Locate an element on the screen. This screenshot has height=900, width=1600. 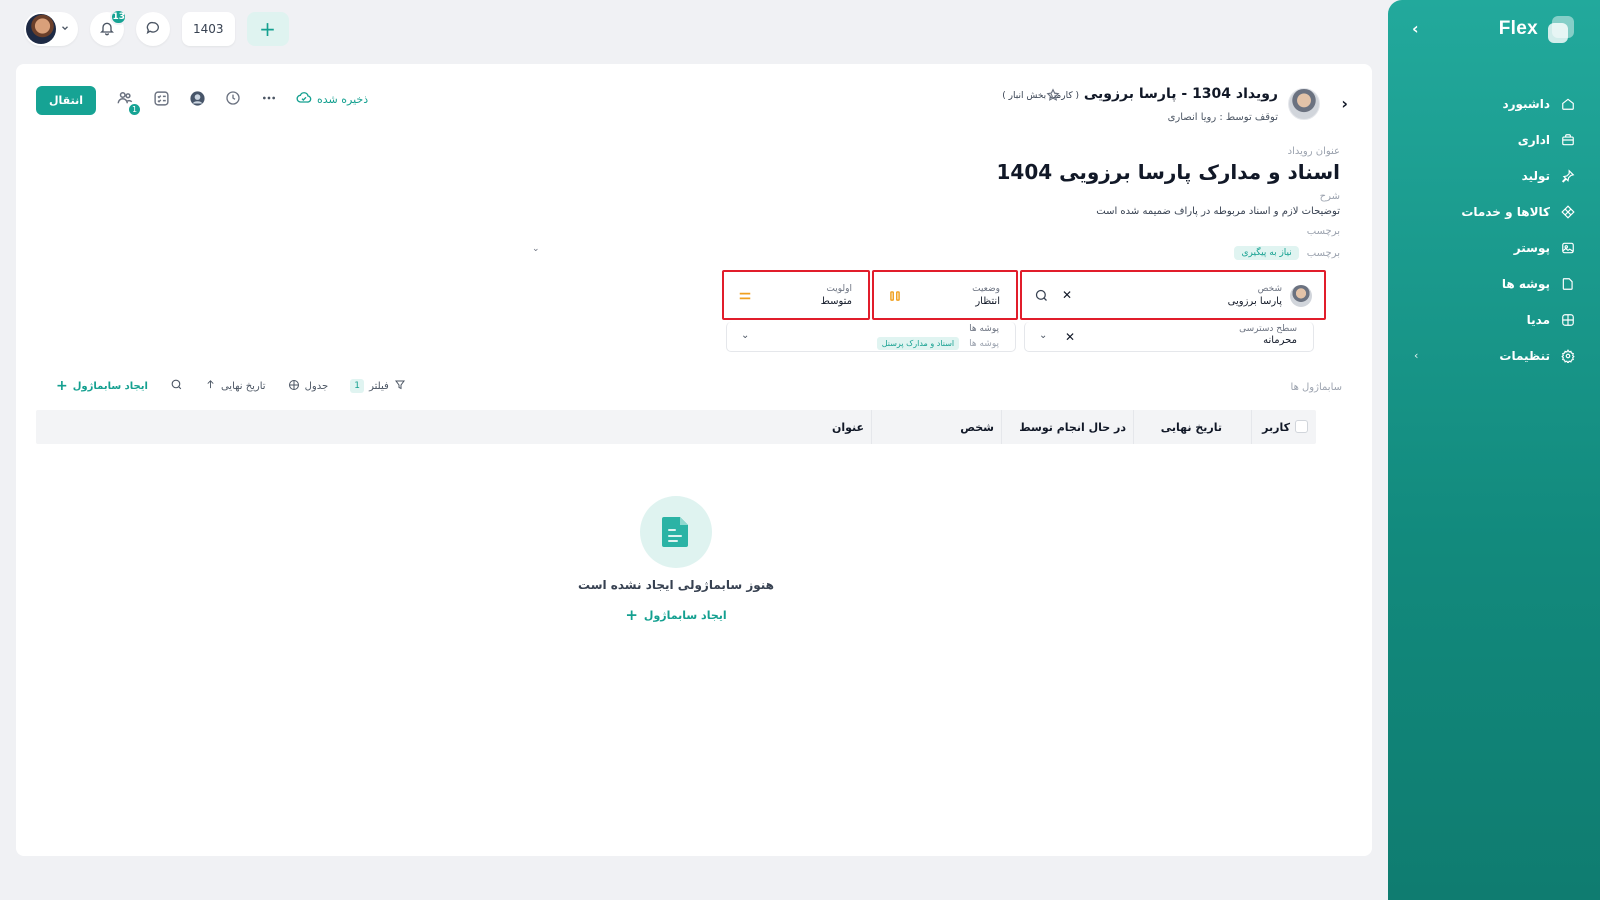
folders-field-label: پوشه ها is located at coordinates (984, 329).